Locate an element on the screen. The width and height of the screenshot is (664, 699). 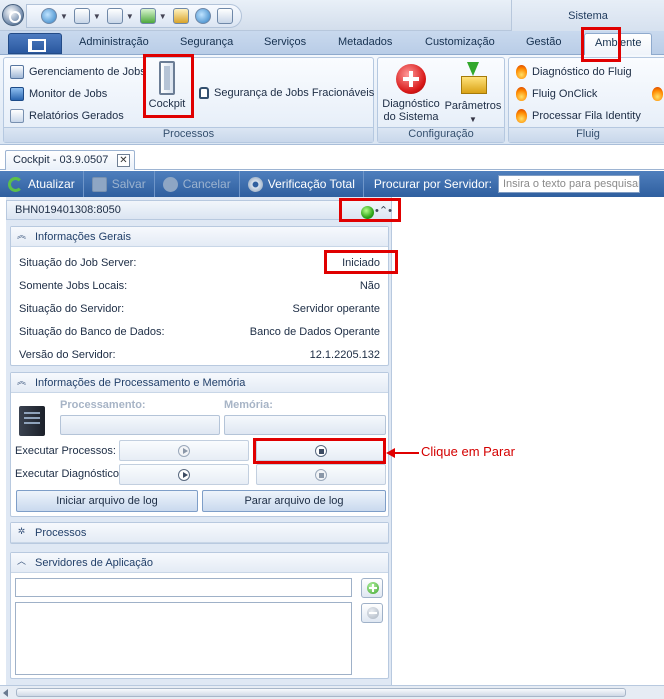
search-label: Procurar por Servidor: is located at coordinates (432, 184).